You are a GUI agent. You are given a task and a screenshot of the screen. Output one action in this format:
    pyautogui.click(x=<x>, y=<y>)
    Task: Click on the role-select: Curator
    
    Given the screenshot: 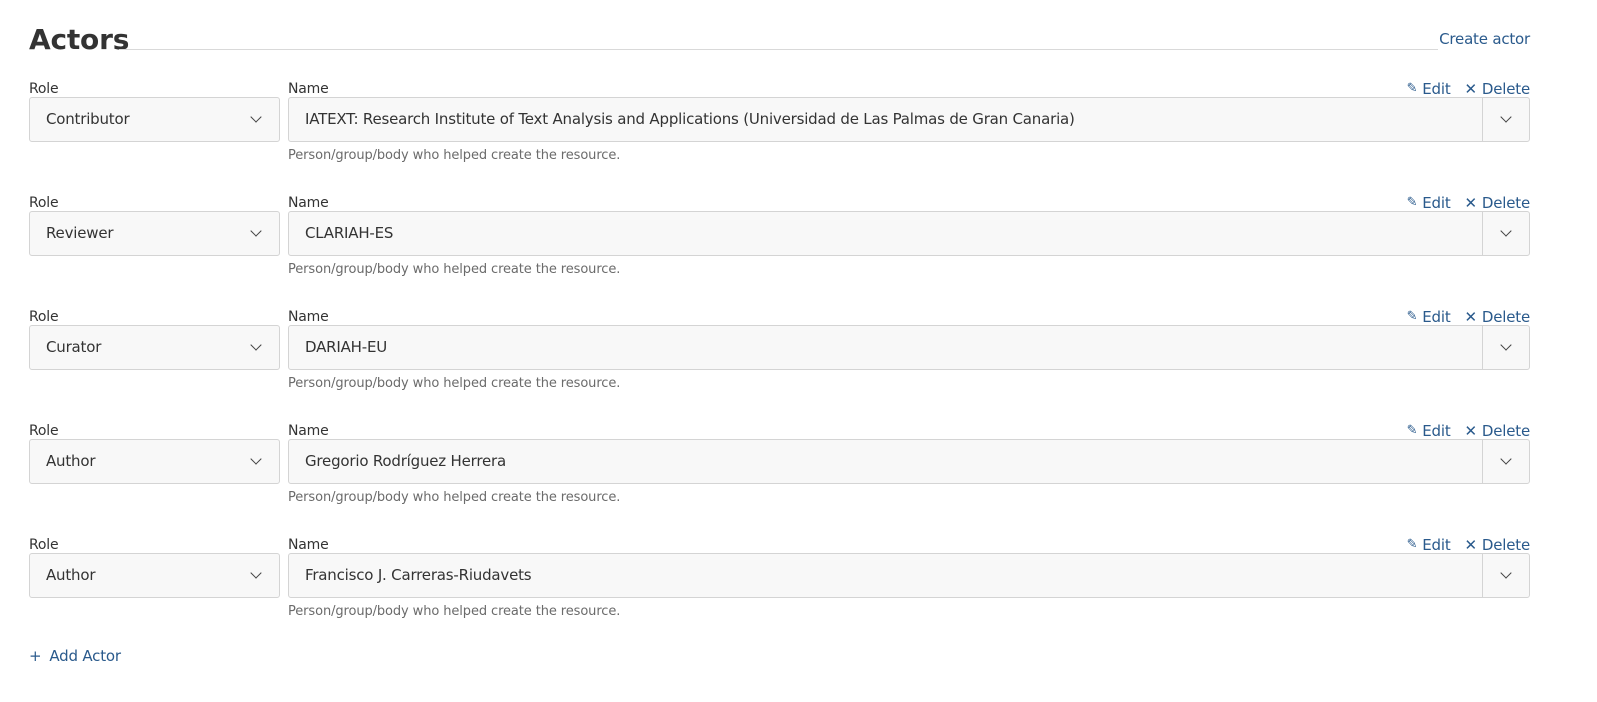 What is the action you would take?
    pyautogui.click(x=154, y=347)
    